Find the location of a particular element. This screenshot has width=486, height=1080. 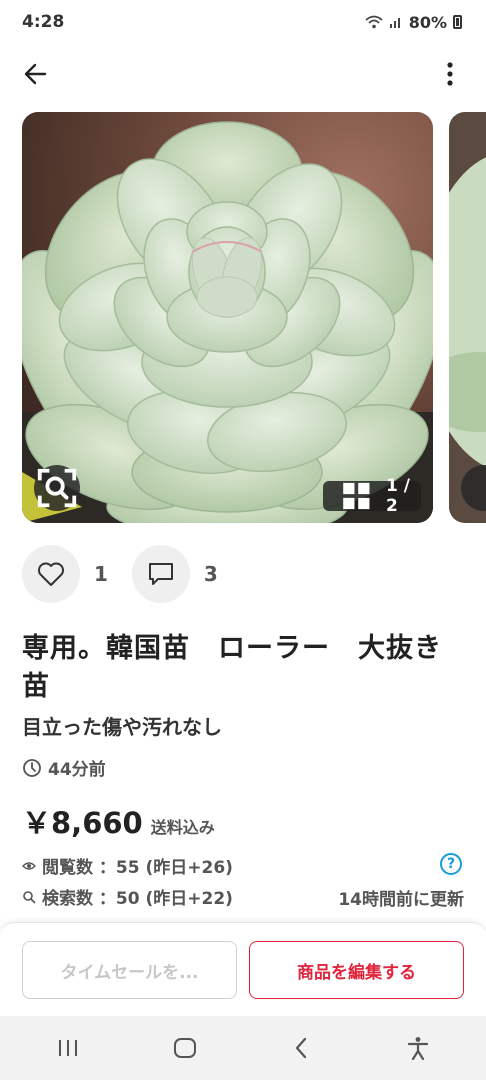

arrow-left-icon is located at coordinates (35, 74).